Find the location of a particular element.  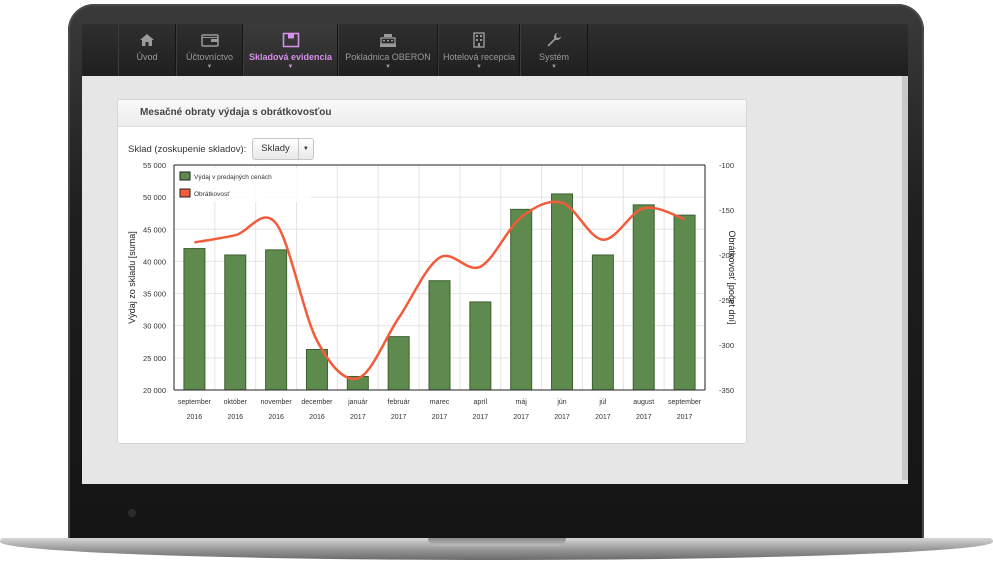

x-tick-label: august is located at coordinates (643, 402).